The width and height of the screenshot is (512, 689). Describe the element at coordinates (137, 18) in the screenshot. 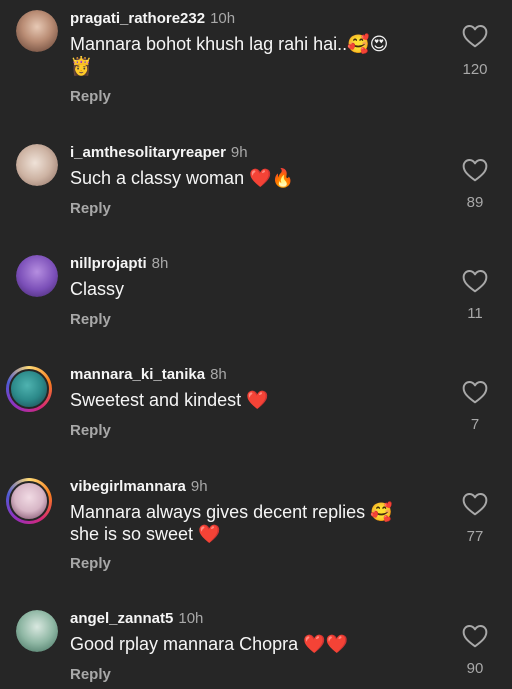

I see `comment-username: pragati_rathore232` at that location.